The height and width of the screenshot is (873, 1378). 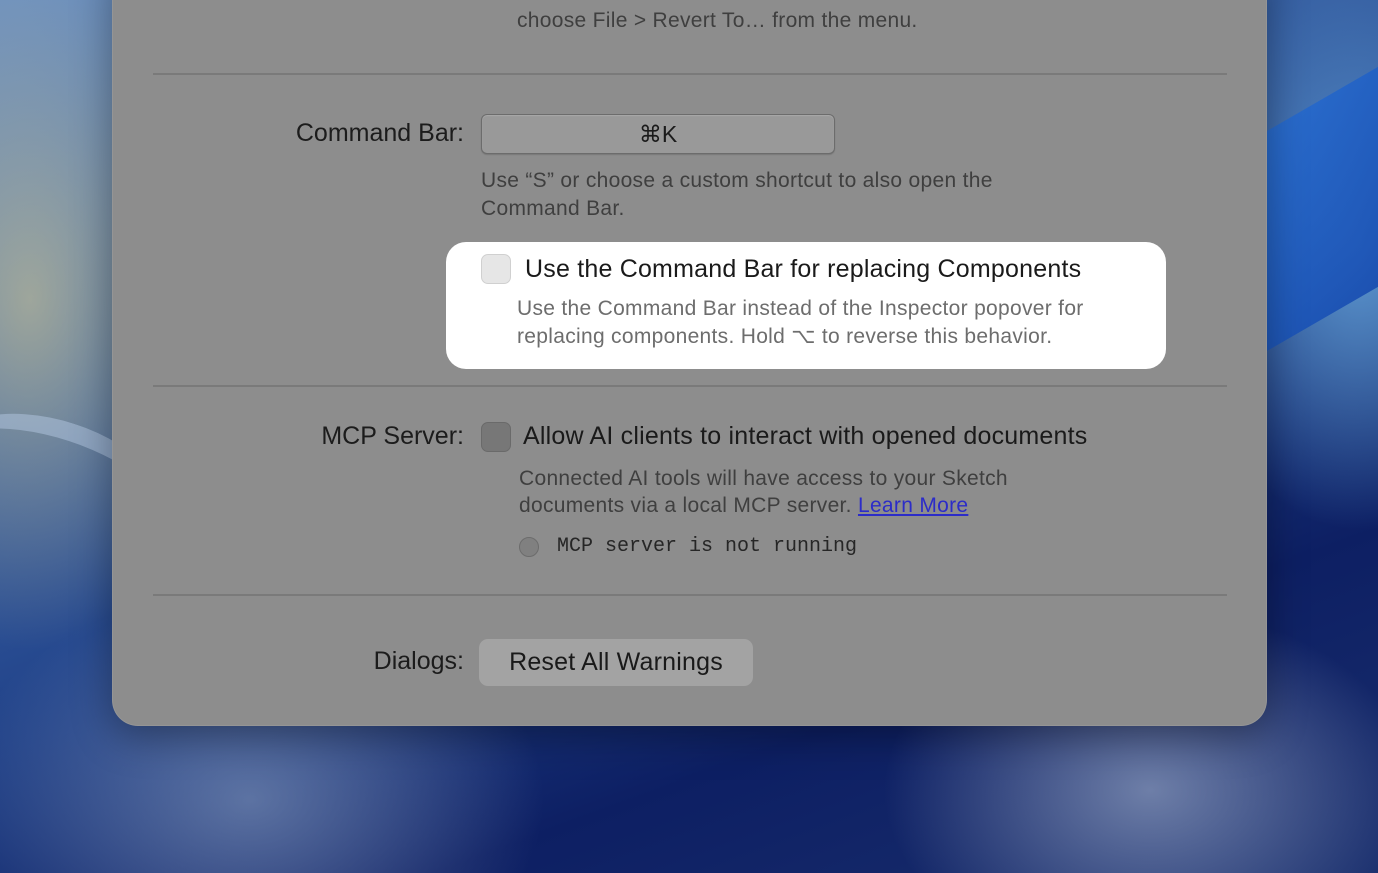 I want to click on mcp-server-label: MCP Server:, so click(x=392, y=436).